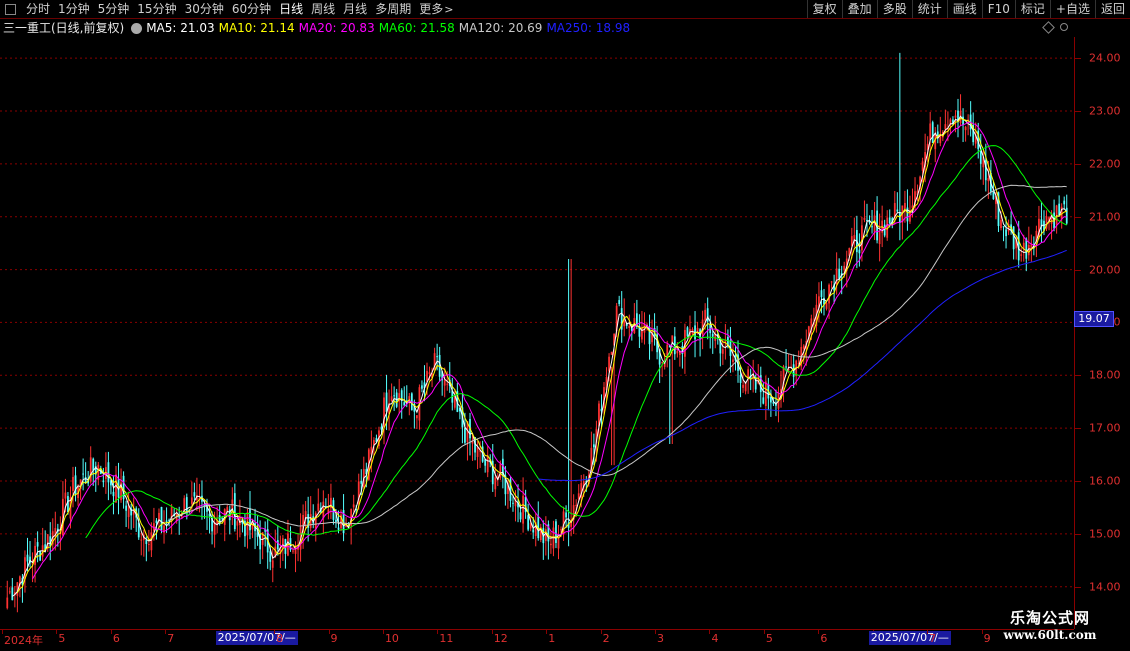 This screenshot has height=651, width=1130. I want to click on y-tick-label: 24.00, so click(1105, 58).